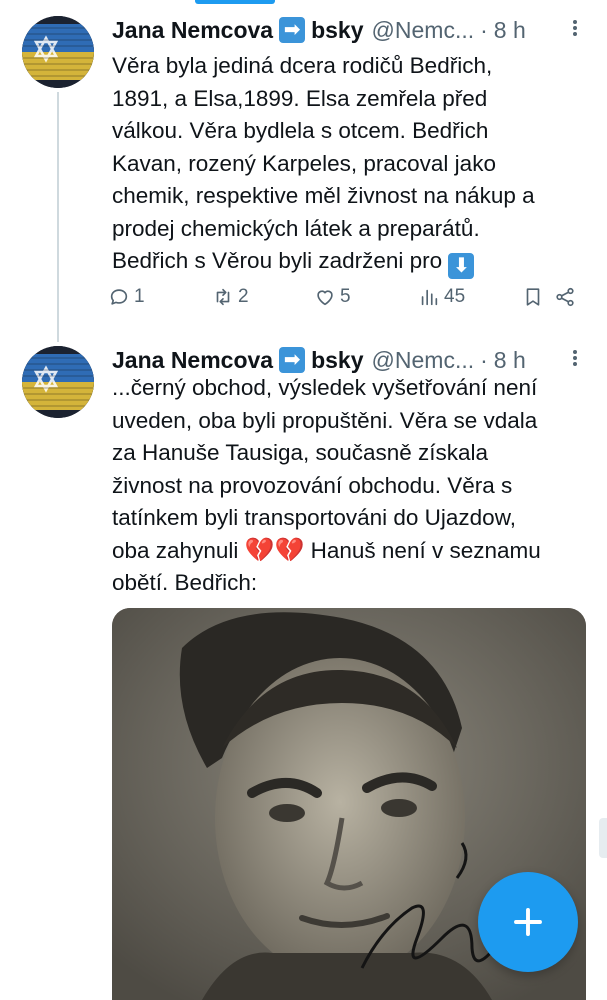 The image size is (607, 1000). What do you see at coordinates (296, 228) in the screenshot?
I see `text-line: prodej chemických látek a preparátů.` at bounding box center [296, 228].